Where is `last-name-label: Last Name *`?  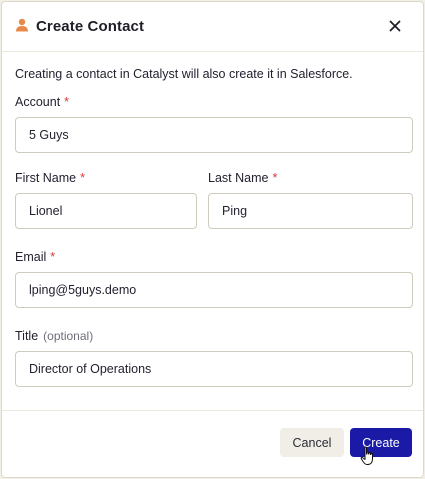 last-name-label: Last Name * is located at coordinates (242, 178).